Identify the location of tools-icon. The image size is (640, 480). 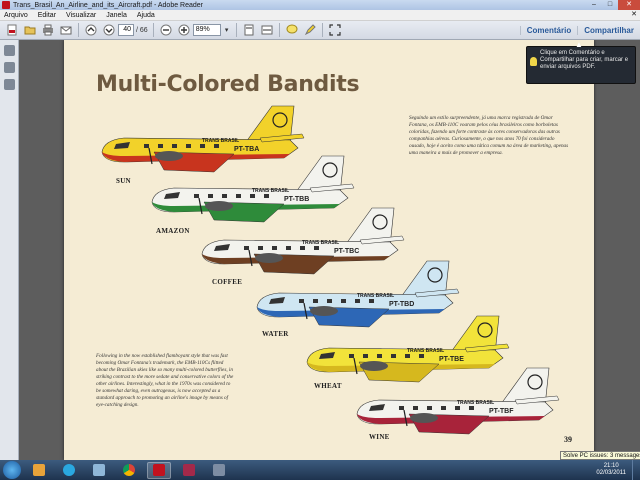
(99, 470).